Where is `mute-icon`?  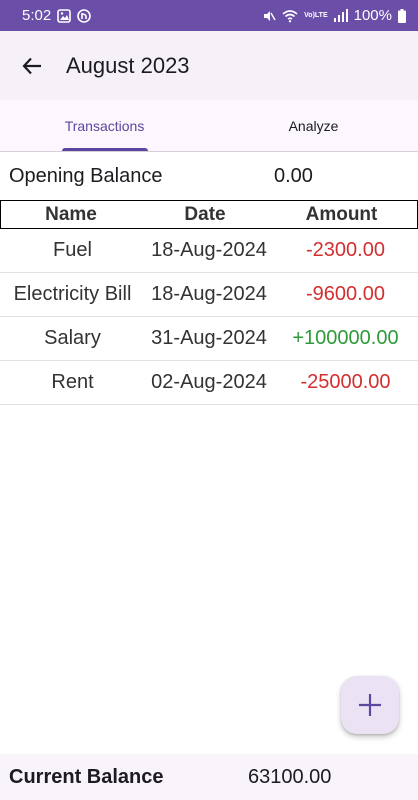 mute-icon is located at coordinates (269, 16).